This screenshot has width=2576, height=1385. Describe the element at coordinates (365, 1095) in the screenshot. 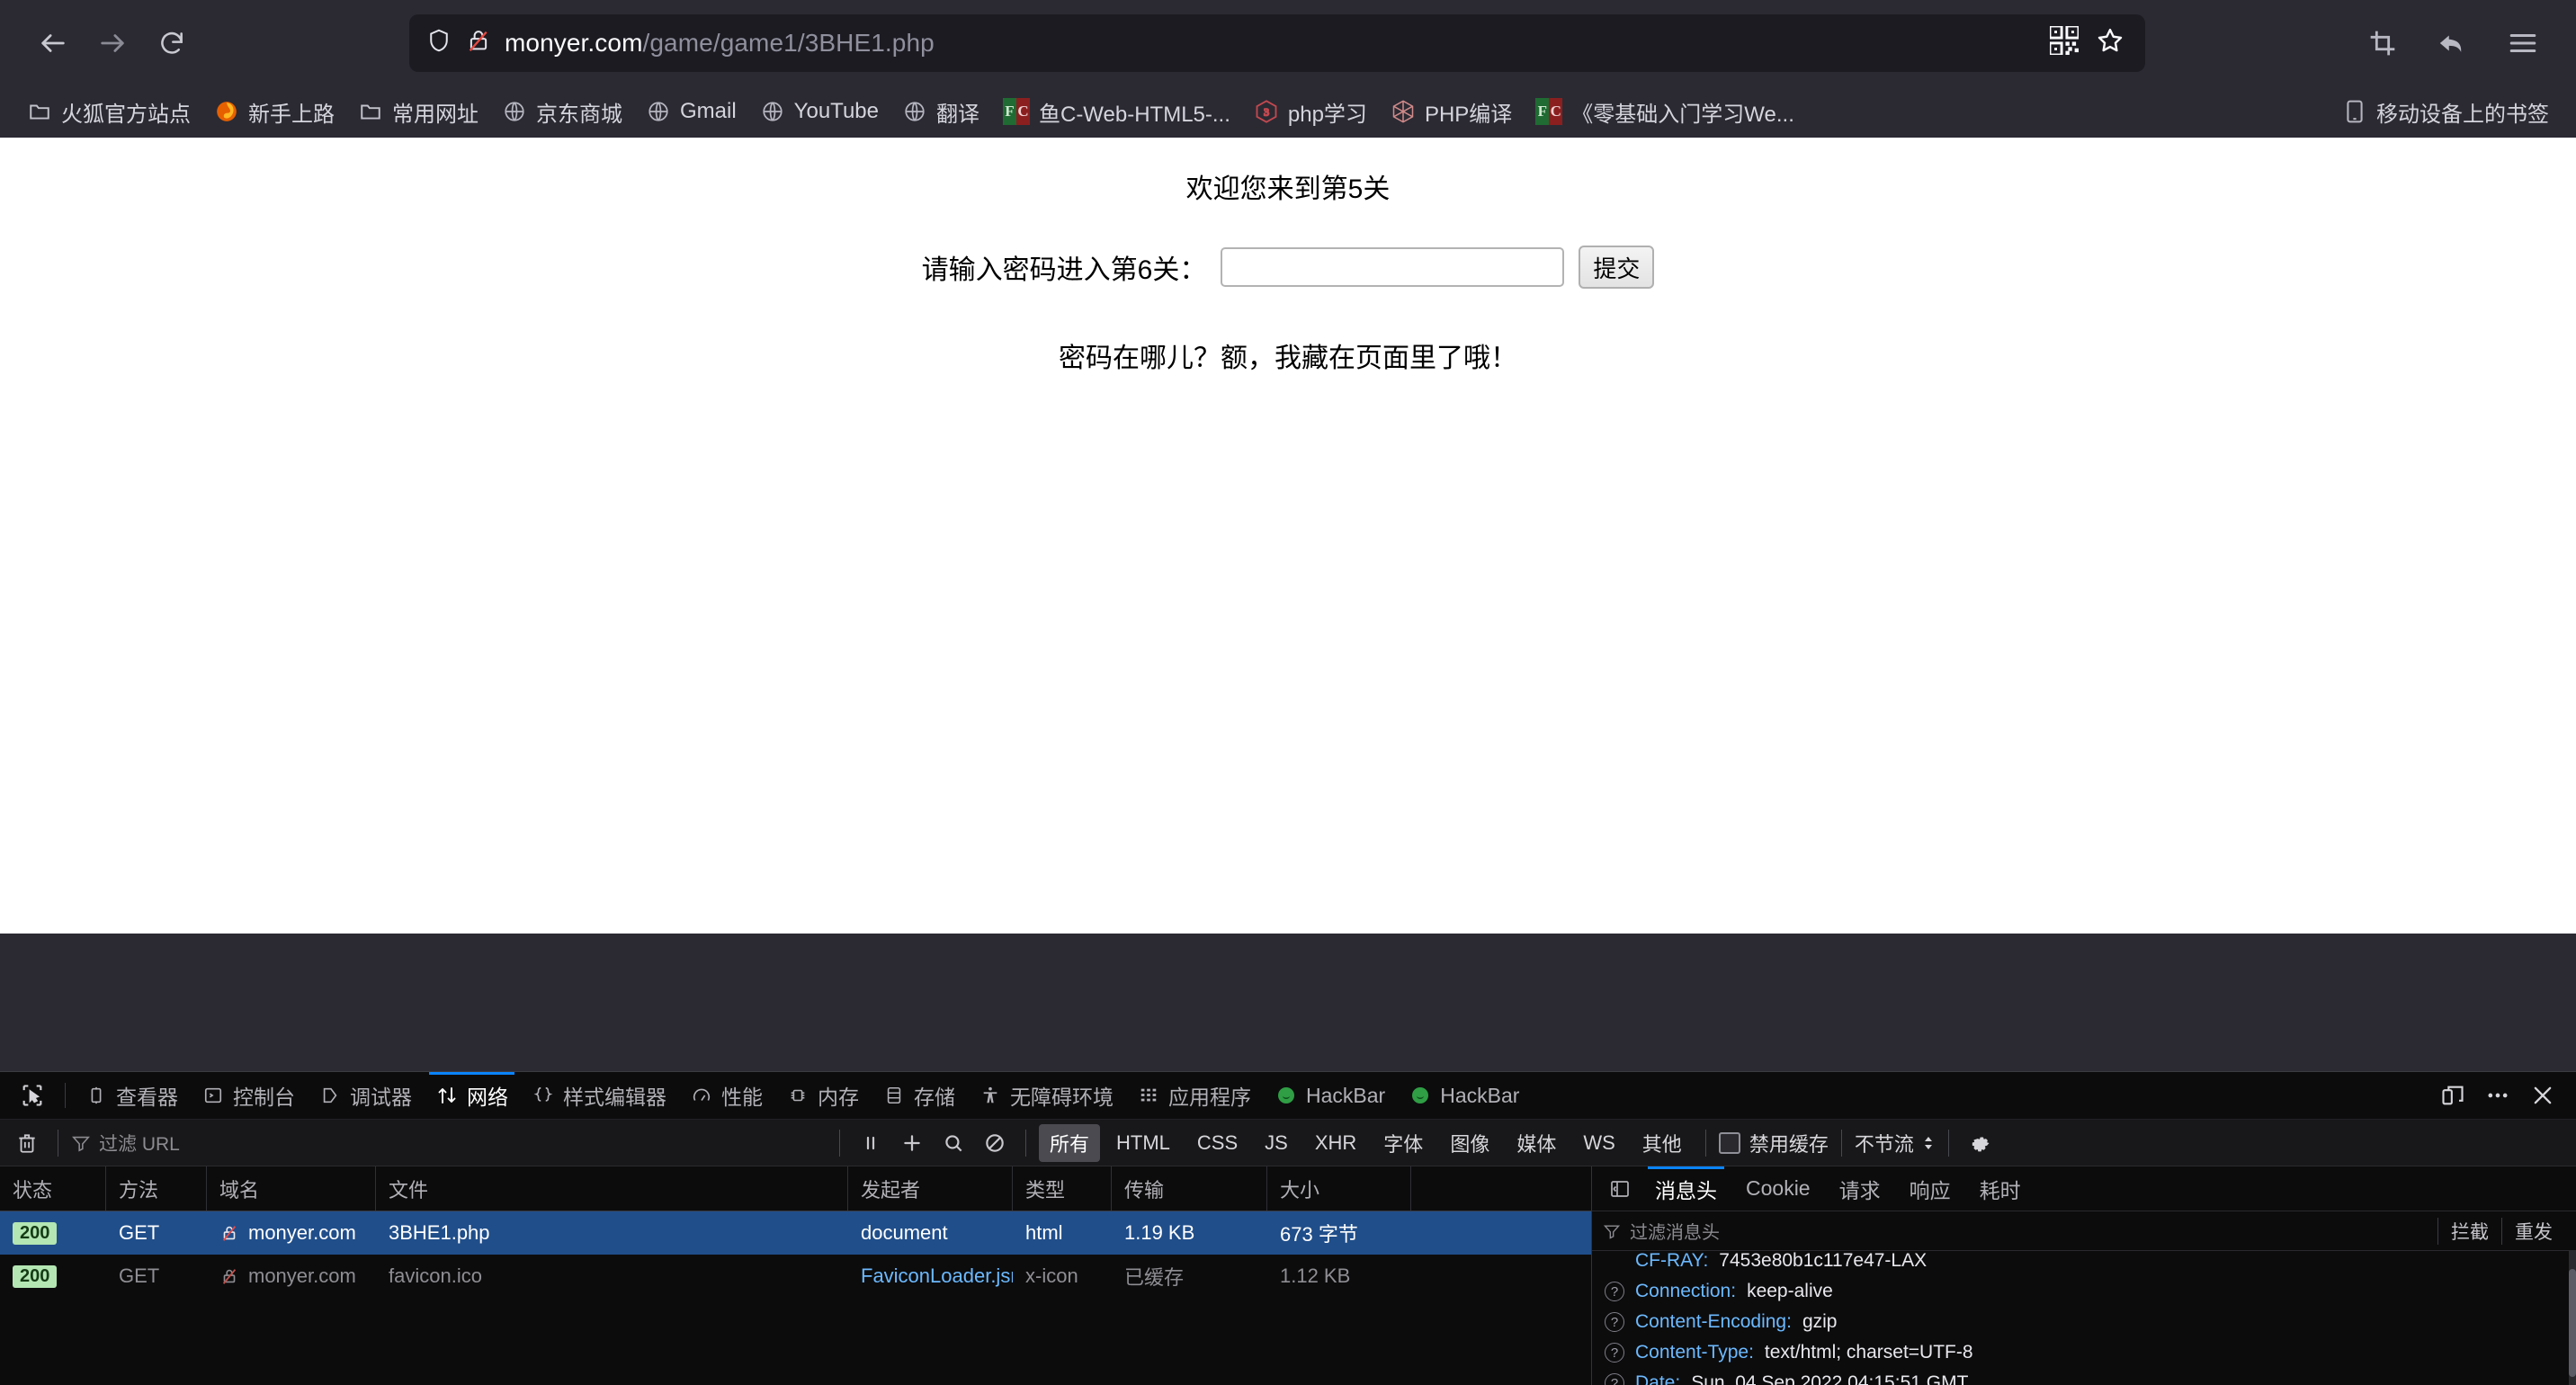

I see `tab-debugger: 调试器` at that location.